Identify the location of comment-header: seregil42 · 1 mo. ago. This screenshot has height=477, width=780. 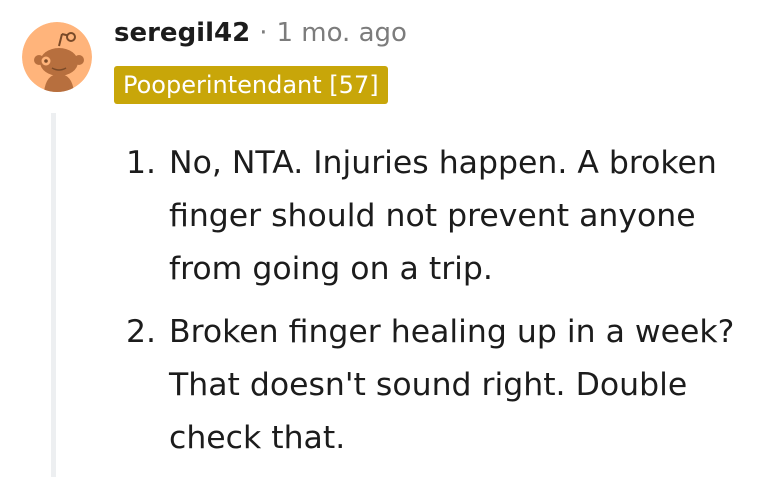
(260, 33).